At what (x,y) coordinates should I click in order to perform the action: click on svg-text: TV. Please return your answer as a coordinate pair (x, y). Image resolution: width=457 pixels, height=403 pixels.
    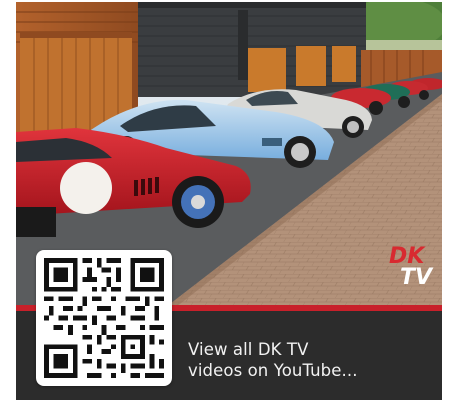
    Looking at the image, I should click on (417, 277).